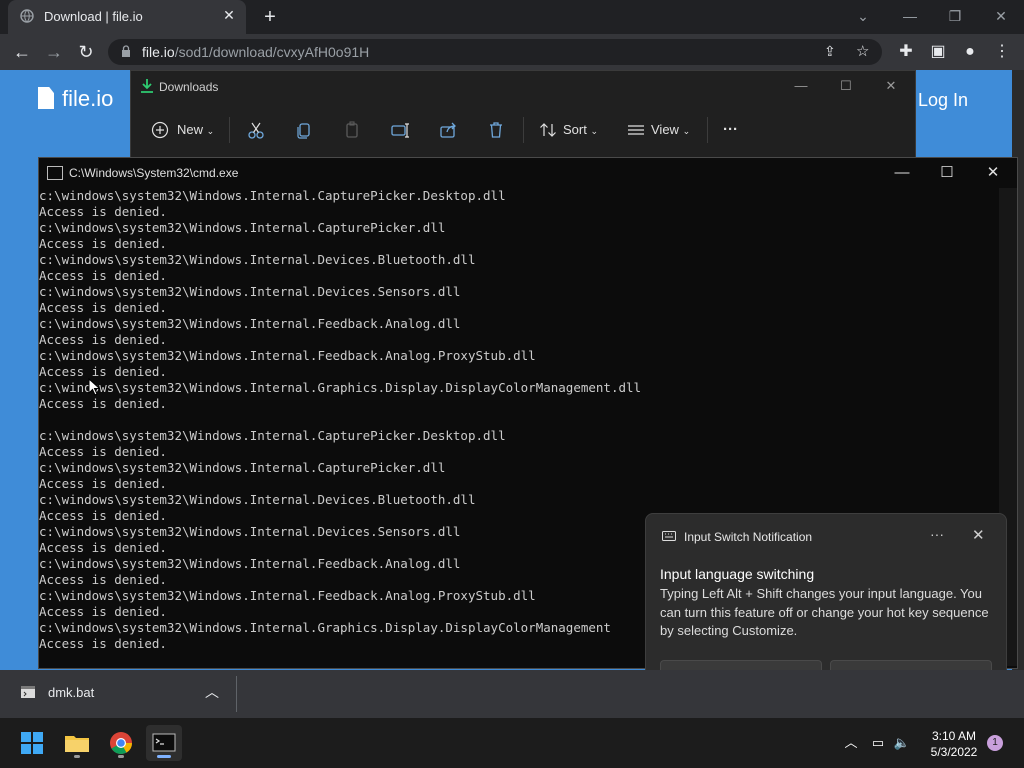  What do you see at coordinates (863, 16) in the screenshot?
I see `tab-search-icon: ⌄` at bounding box center [863, 16].